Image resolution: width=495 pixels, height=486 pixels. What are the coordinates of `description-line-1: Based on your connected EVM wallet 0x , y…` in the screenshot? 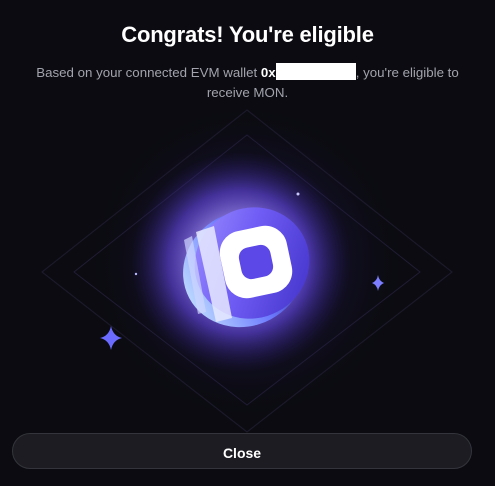 It's located at (247, 73).